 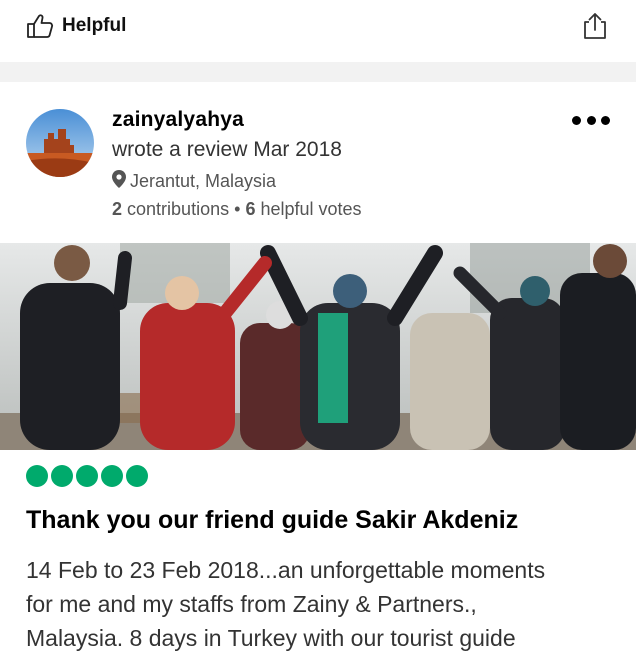 What do you see at coordinates (94, 25) in the screenshot?
I see `helpful-label: Helpful` at bounding box center [94, 25].